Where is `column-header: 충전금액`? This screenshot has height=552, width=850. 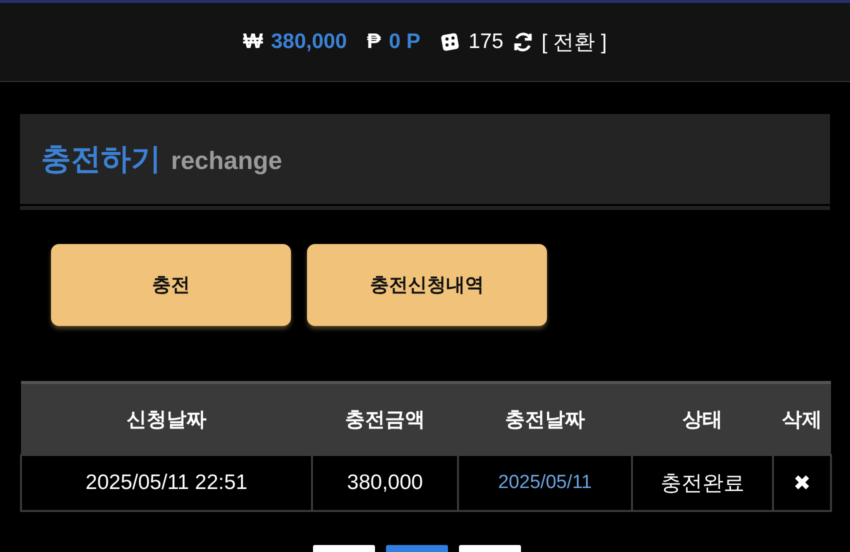 column-header: 충전금액 is located at coordinates (385, 418).